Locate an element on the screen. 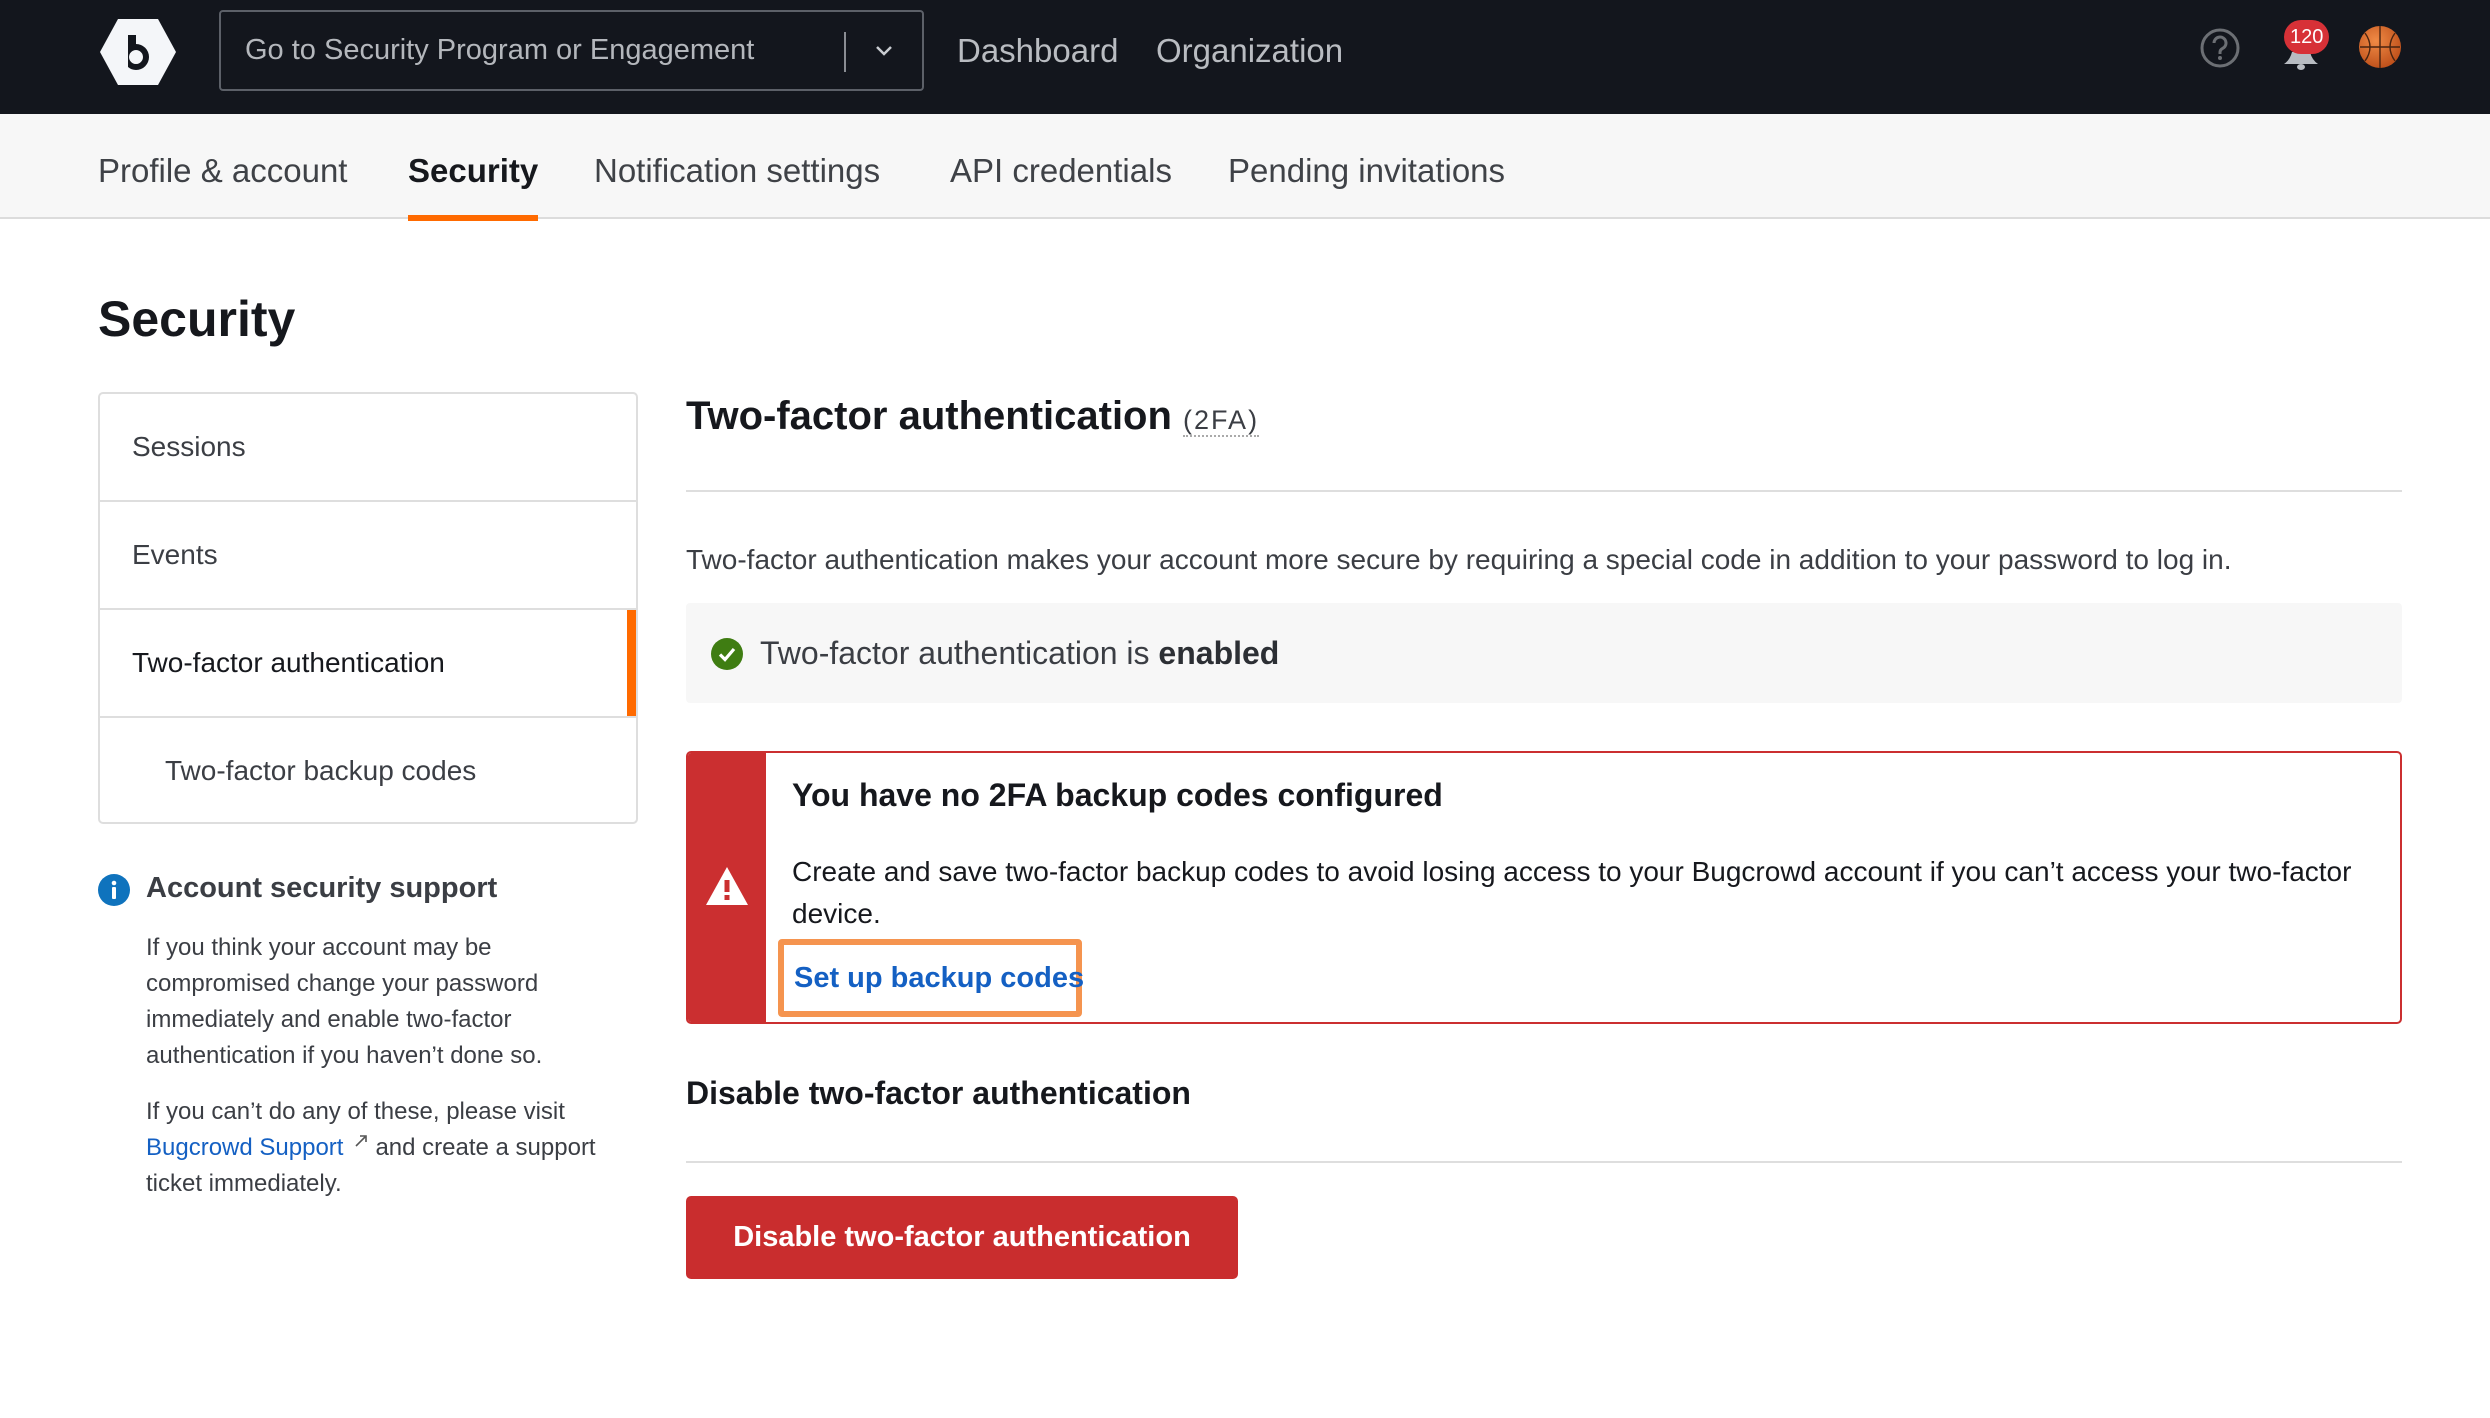  alert-title: You have no 2FA backup codes configured is located at coordinates (1117, 795).